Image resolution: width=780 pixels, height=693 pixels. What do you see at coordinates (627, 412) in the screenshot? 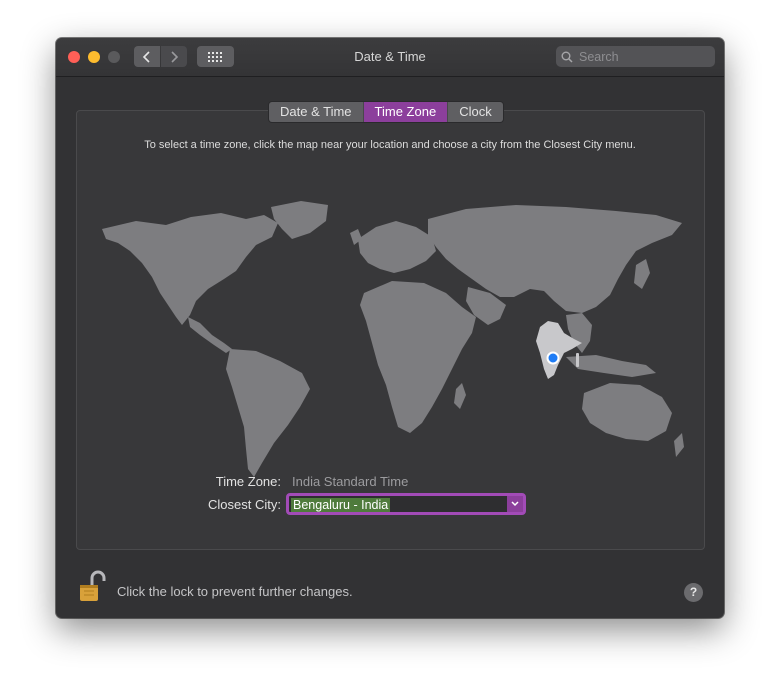
I see `australia-region` at bounding box center [627, 412].